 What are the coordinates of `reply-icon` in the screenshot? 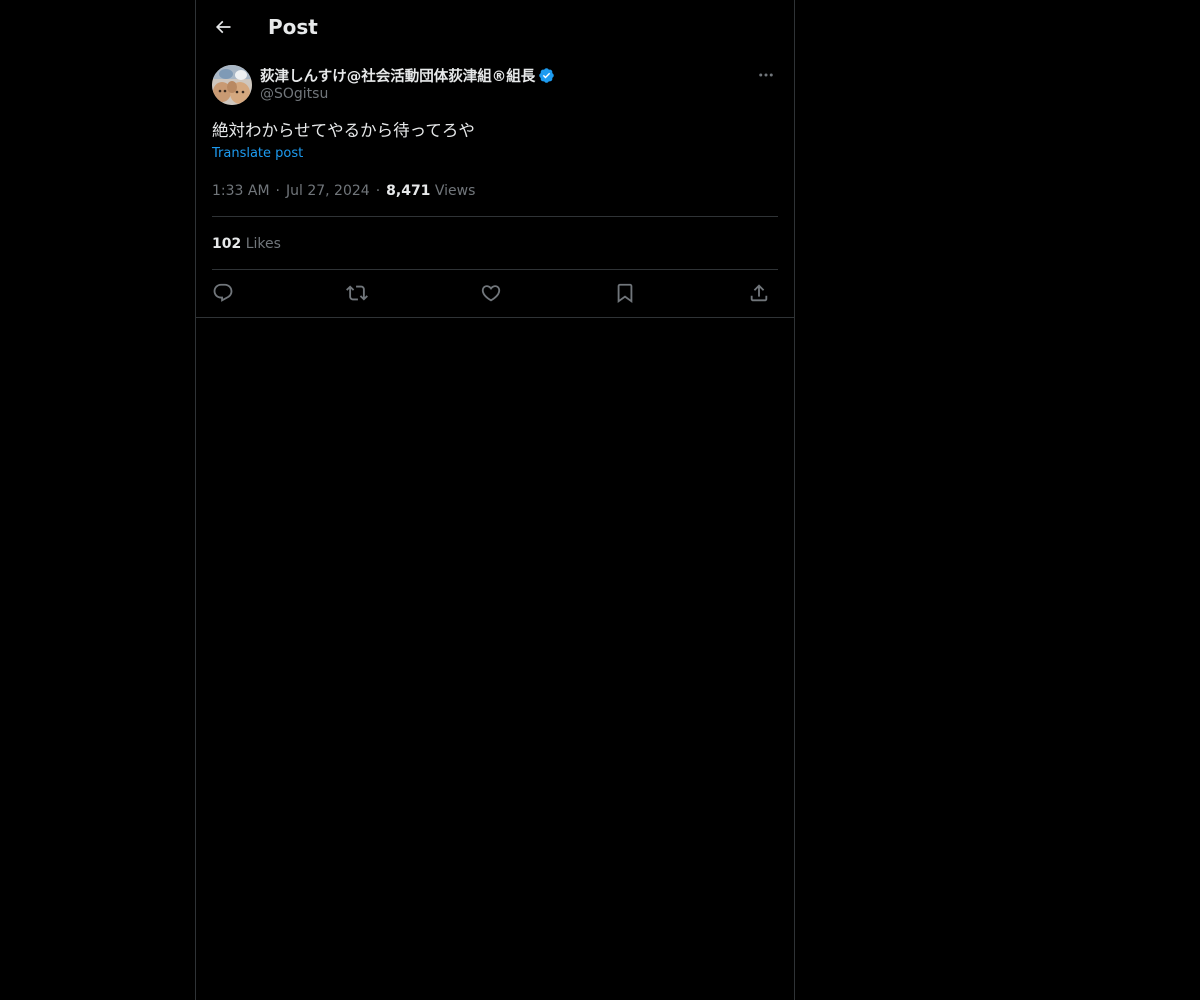 It's located at (223, 292).